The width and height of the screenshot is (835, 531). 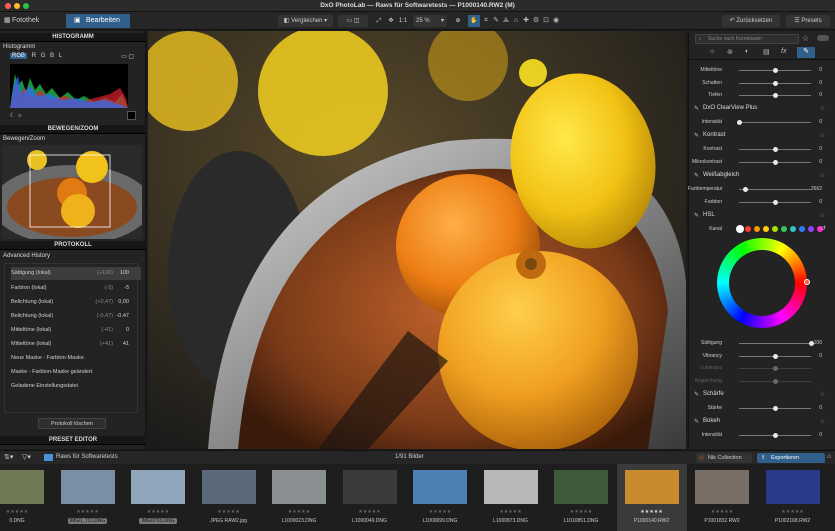 What do you see at coordinates (581, 497) in the screenshot?
I see `filmstrip-thumbnail: ★★★★★ L1010851.DNG` at bounding box center [581, 497].